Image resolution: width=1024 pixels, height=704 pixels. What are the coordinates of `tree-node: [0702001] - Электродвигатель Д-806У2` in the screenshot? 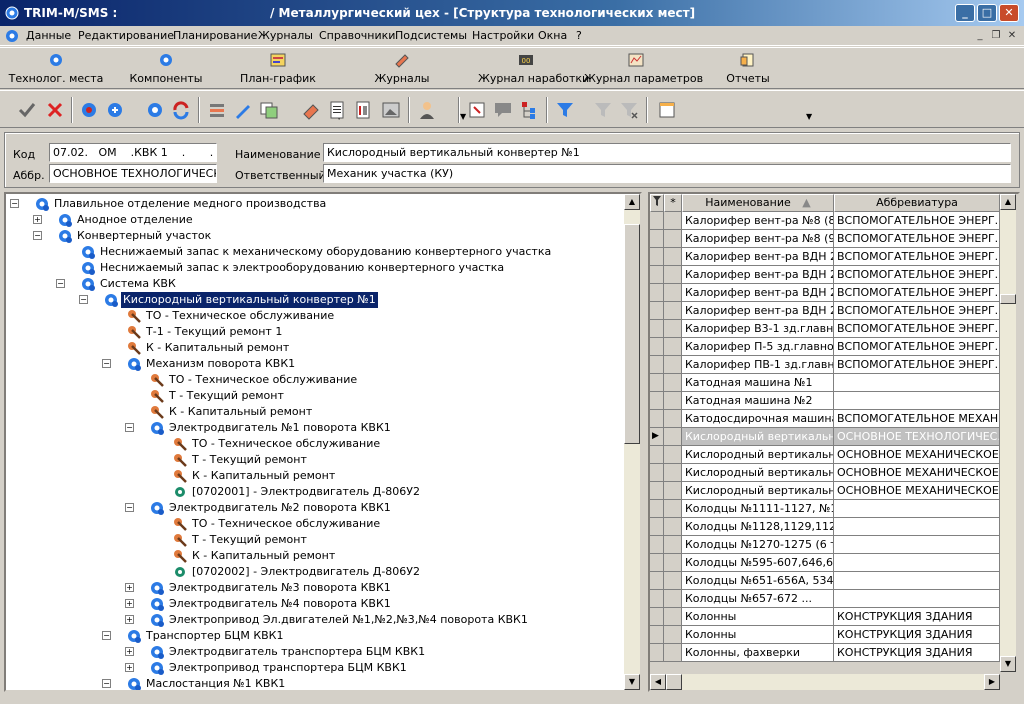 It's located at (313, 492).